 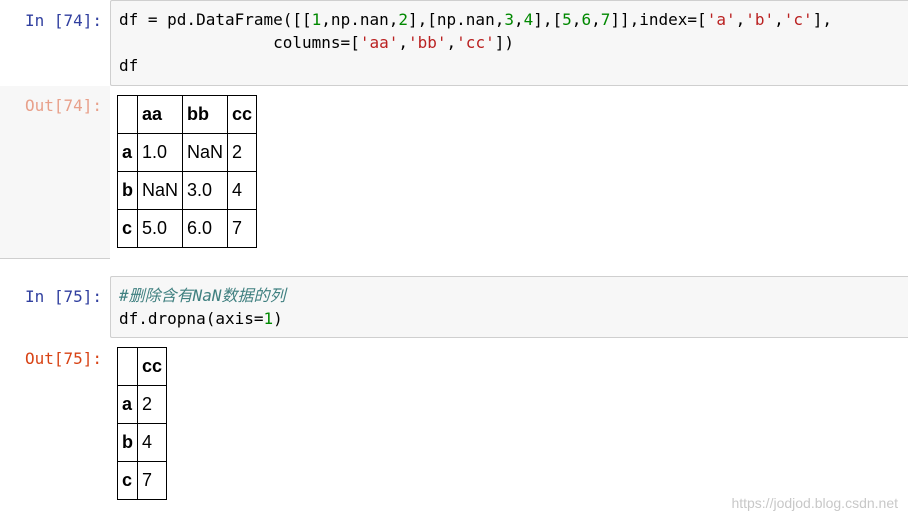 I want to click on code-token: df, so click(x=129, y=65).